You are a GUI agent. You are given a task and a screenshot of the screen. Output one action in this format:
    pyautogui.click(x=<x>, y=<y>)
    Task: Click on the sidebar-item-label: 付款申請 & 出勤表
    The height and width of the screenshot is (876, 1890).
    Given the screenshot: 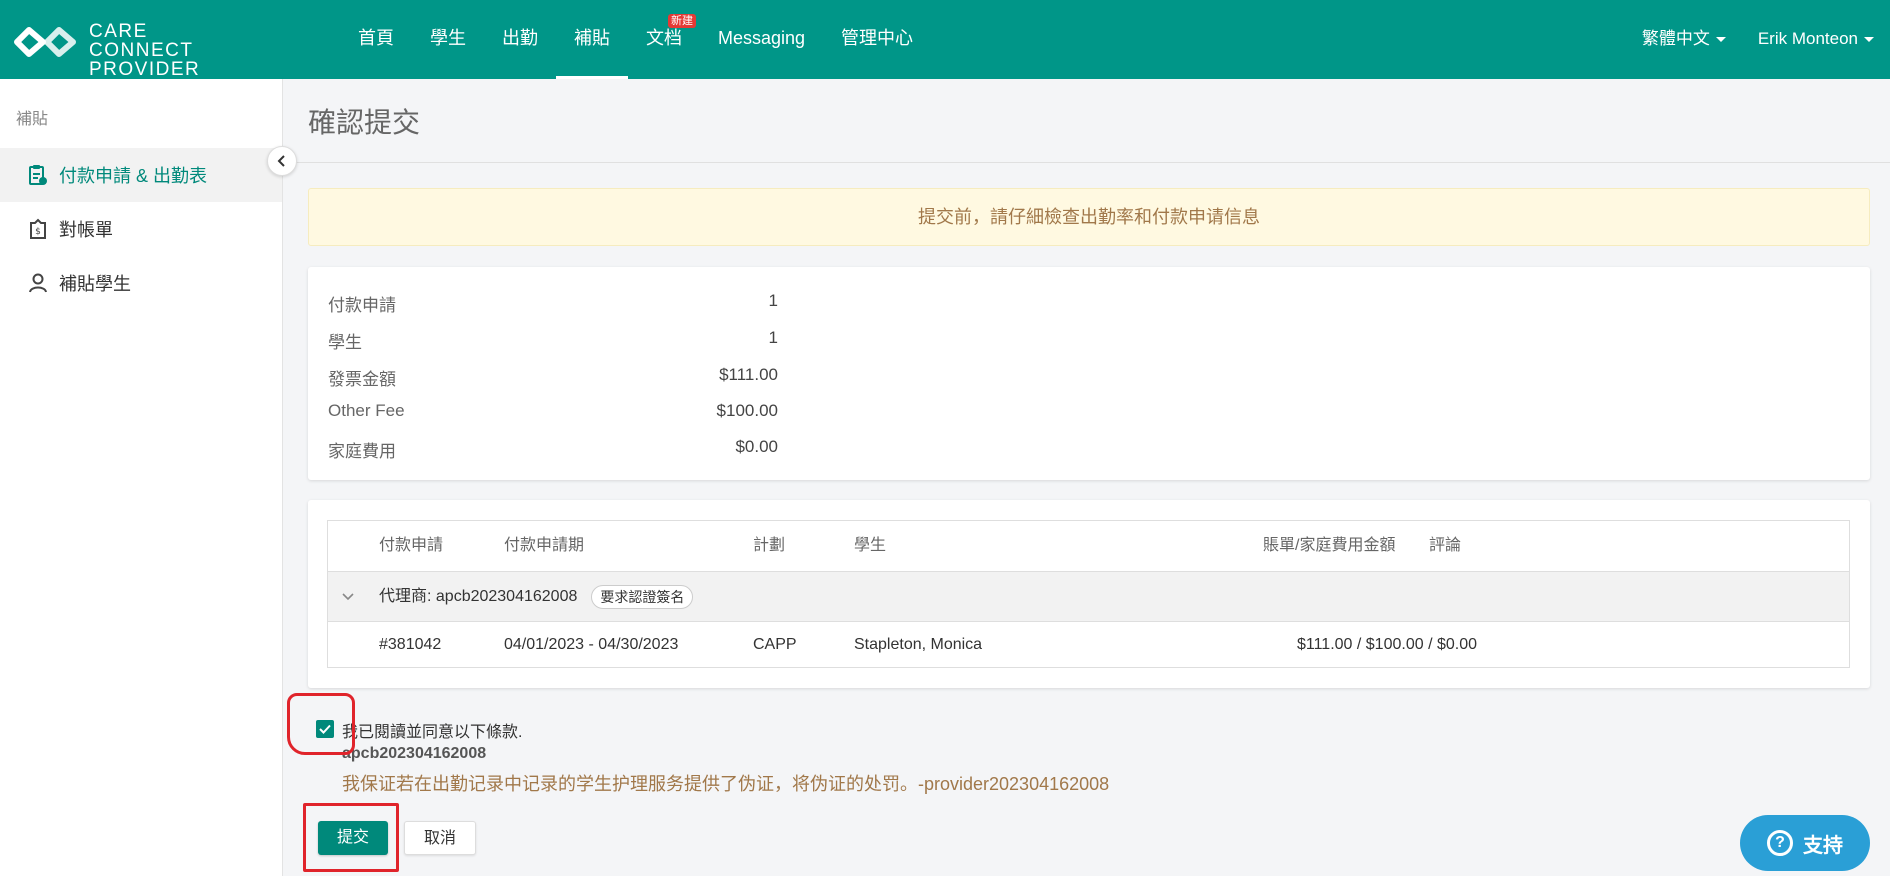 What is the action you would take?
    pyautogui.click(x=133, y=176)
    